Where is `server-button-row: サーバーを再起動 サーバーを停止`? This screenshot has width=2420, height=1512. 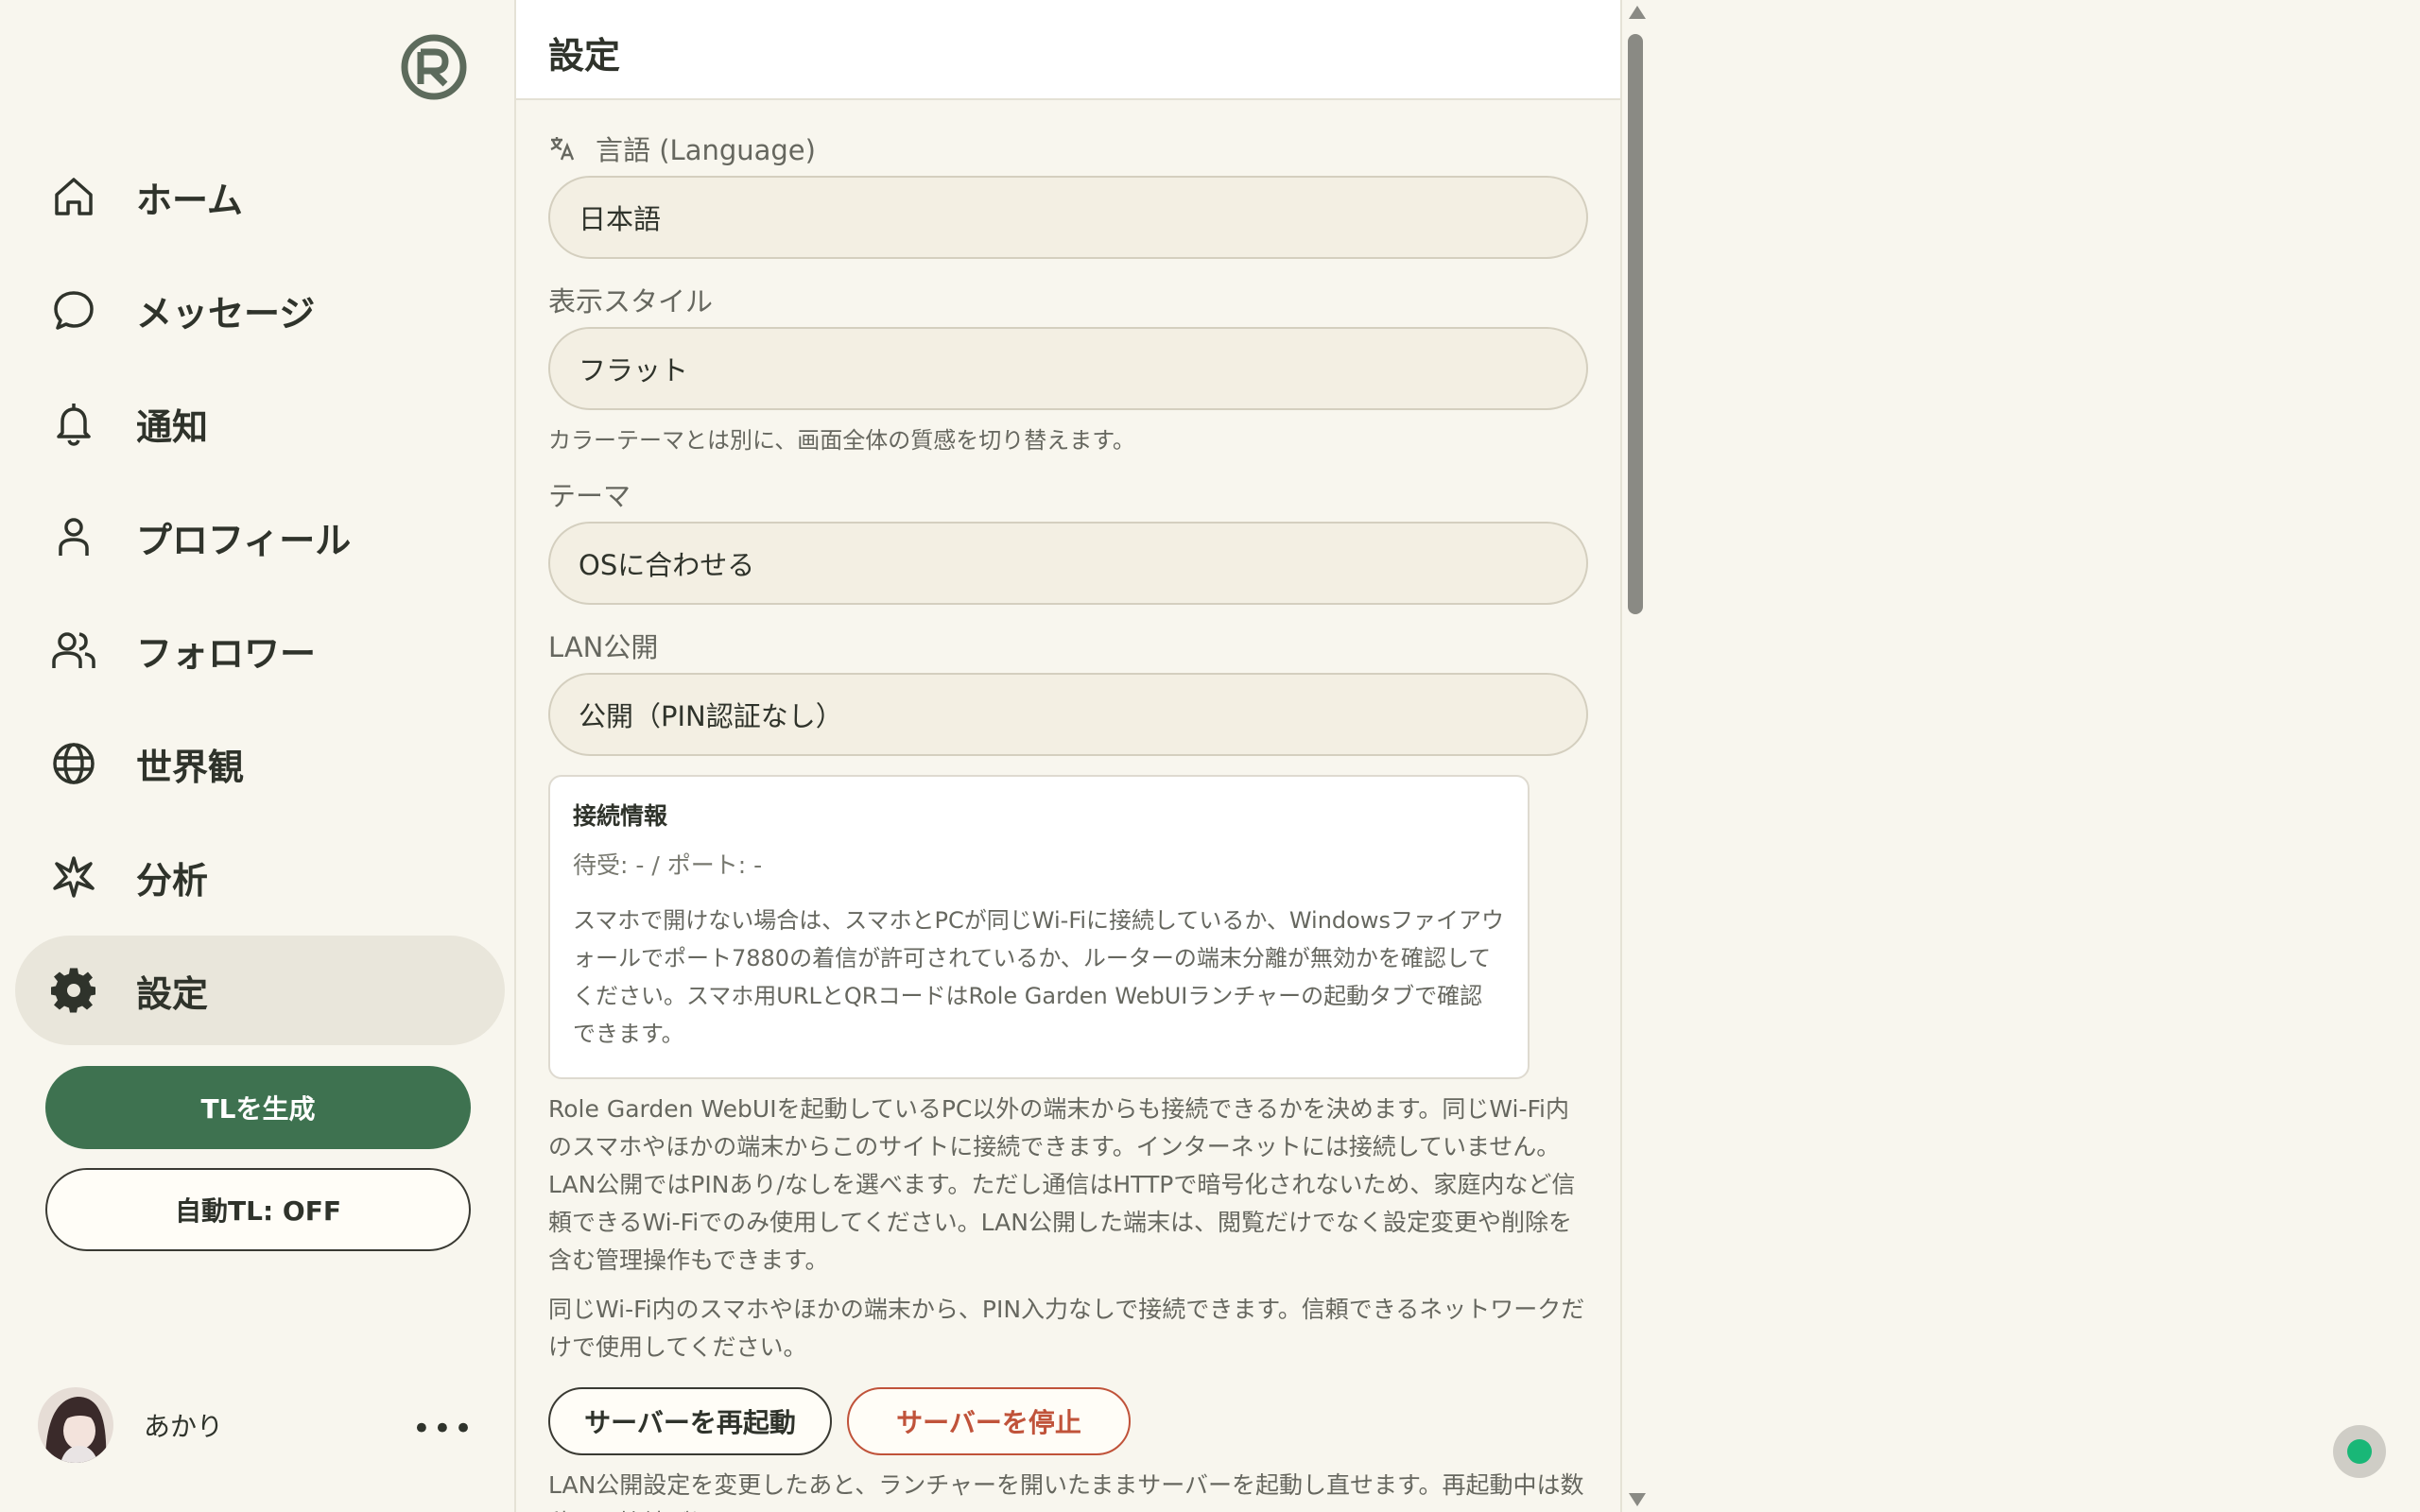
server-button-row: サーバーを再起動 サーバーを停止 is located at coordinates (1068, 1421).